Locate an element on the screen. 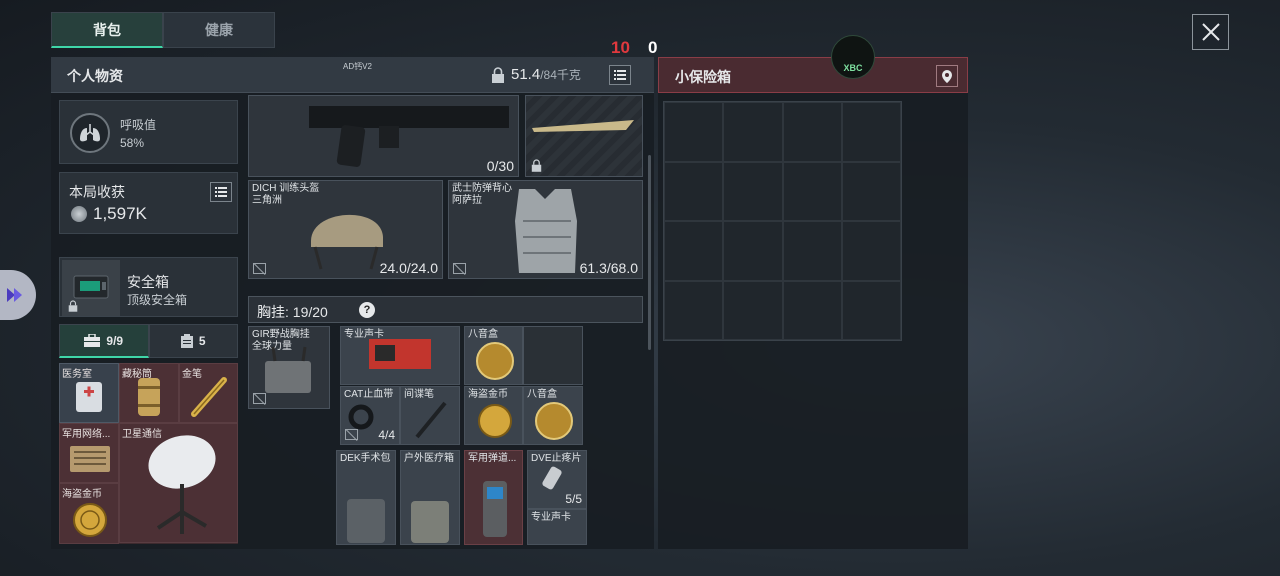  breath-label: 呼吸值 is located at coordinates (138, 125).